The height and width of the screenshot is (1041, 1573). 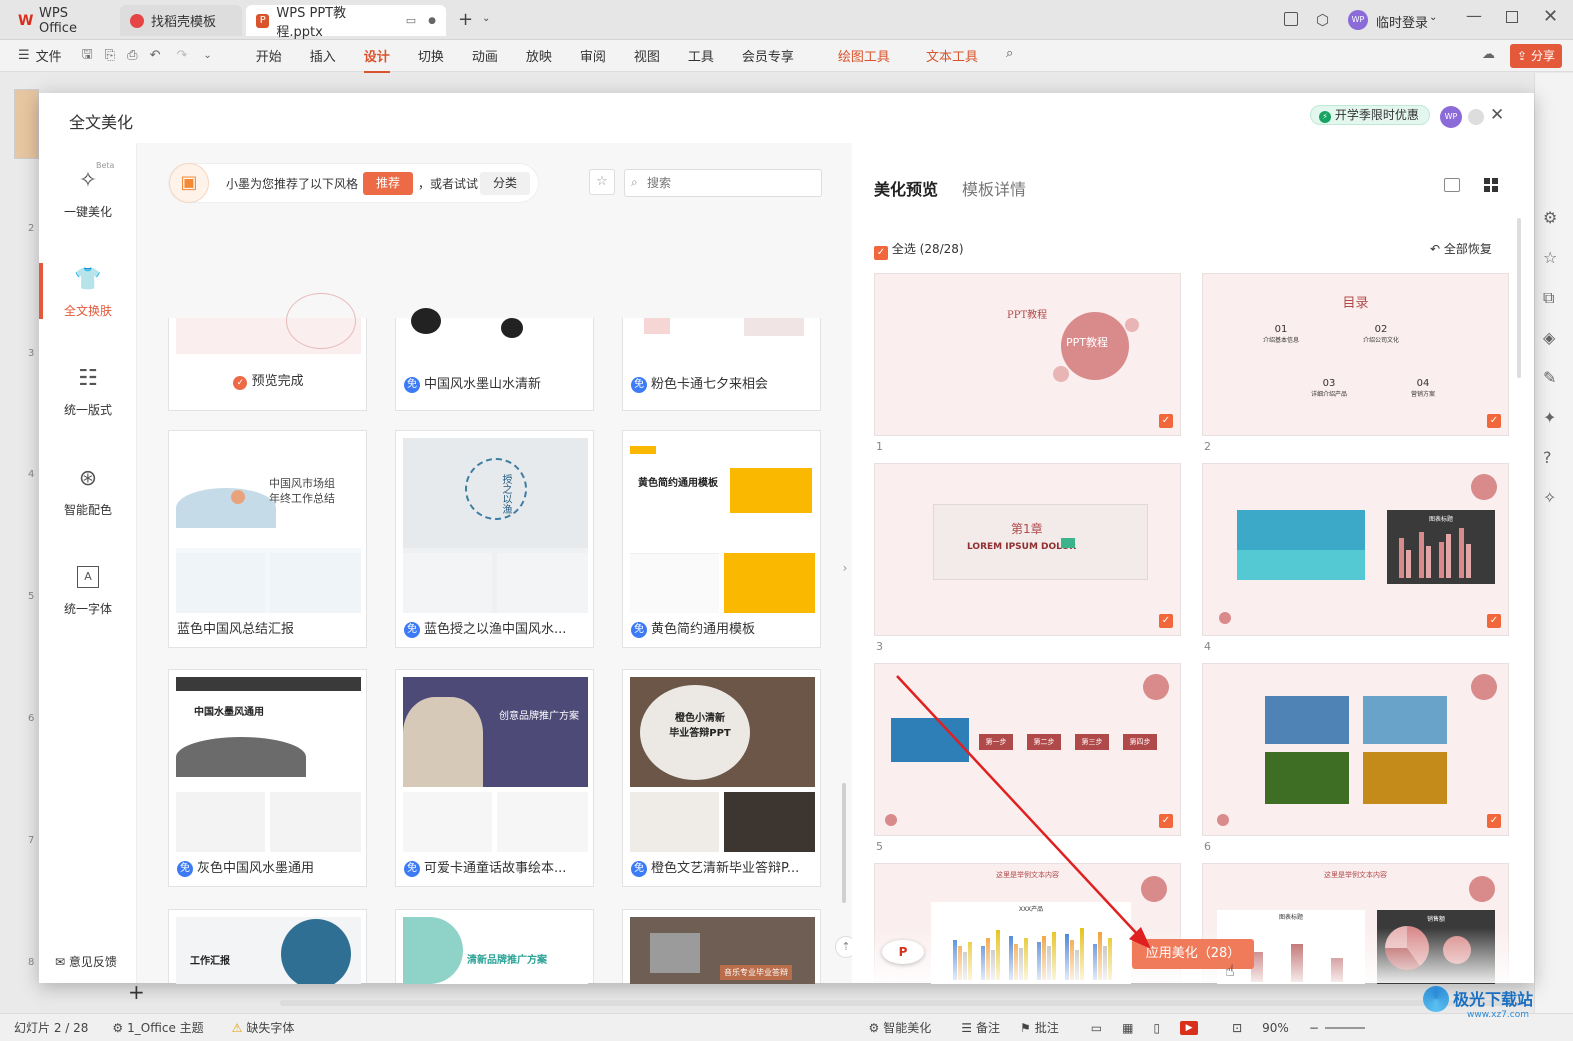 What do you see at coordinates (919, 250) in the screenshot?
I see `select-all-checkbox: ✓ 全选 (28/28)` at bounding box center [919, 250].